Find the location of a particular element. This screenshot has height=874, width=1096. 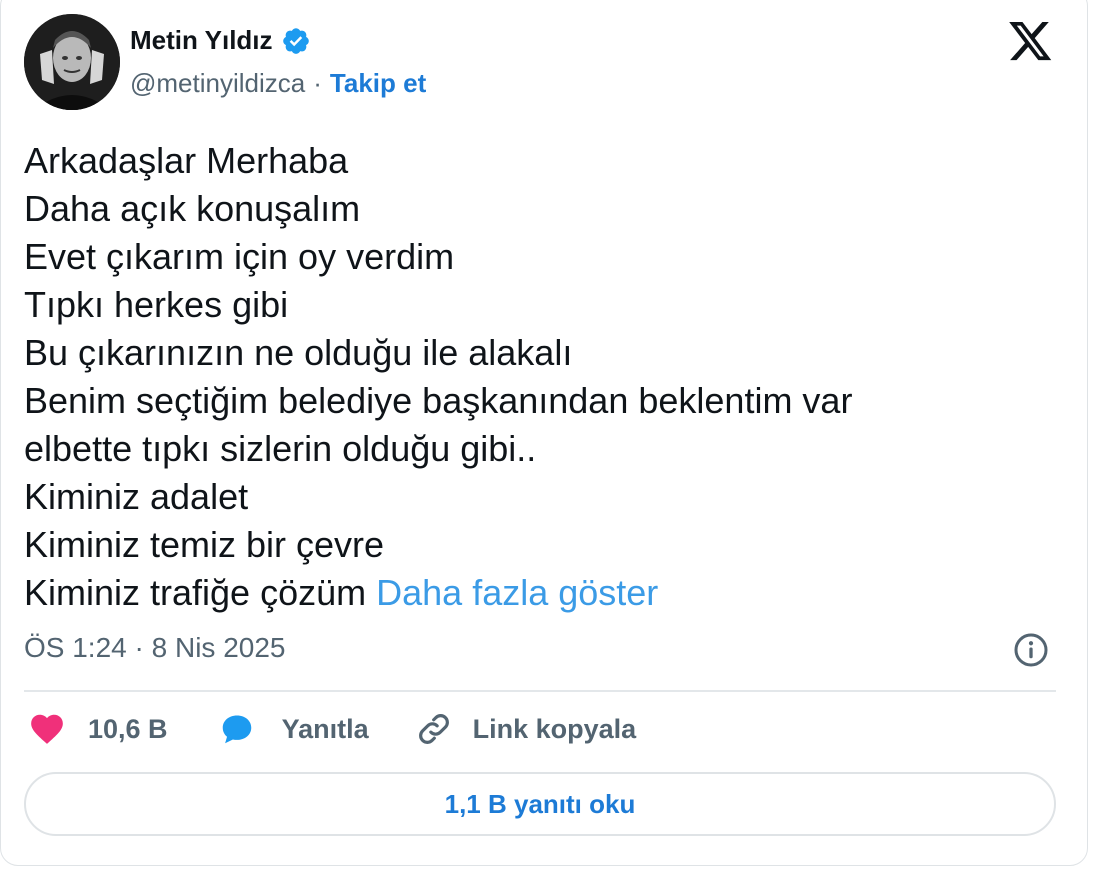

copy-link-button: Link kopyala is located at coordinates (526, 729).